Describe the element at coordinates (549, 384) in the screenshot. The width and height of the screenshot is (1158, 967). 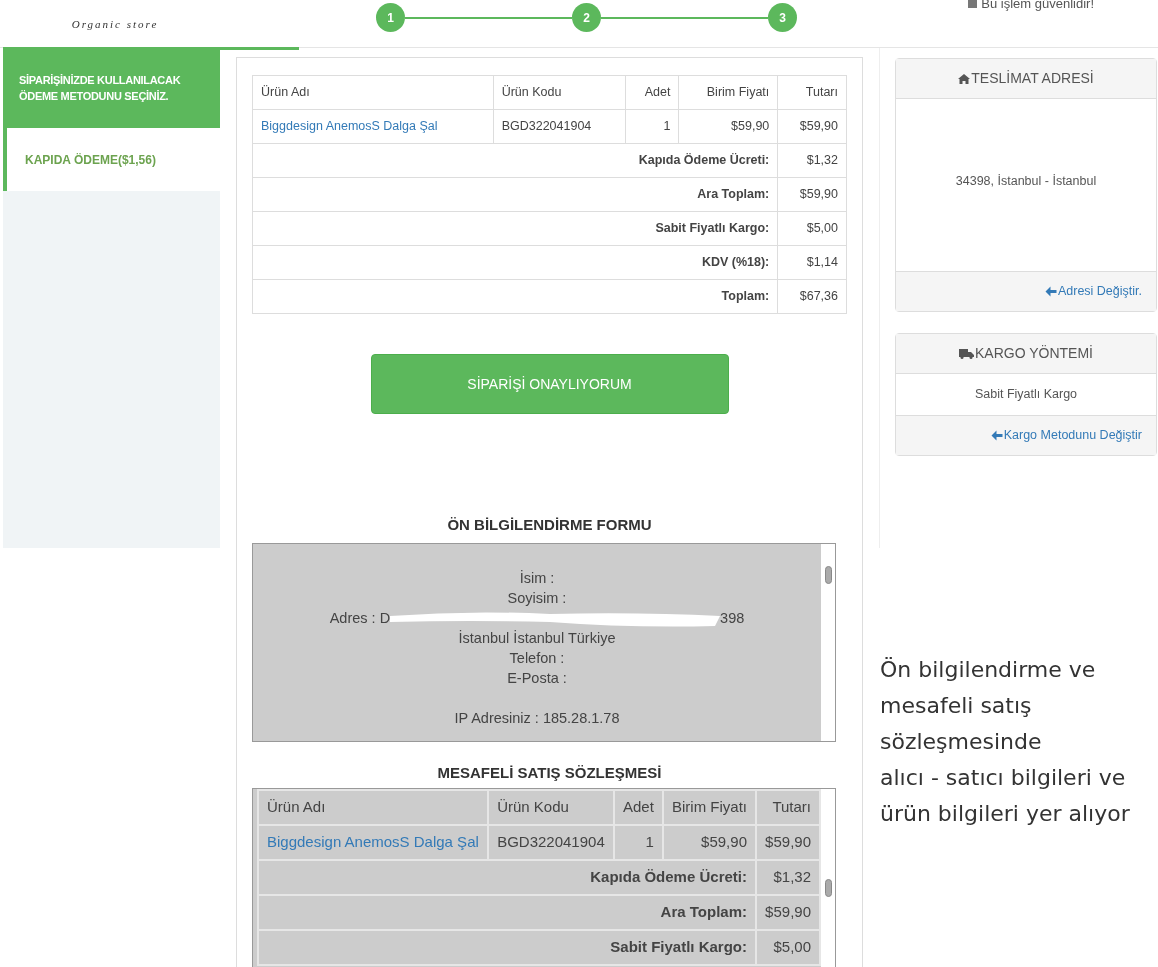
I see `confirm-order-button: SİPARİŞİ ONAYLIYORUM` at that location.